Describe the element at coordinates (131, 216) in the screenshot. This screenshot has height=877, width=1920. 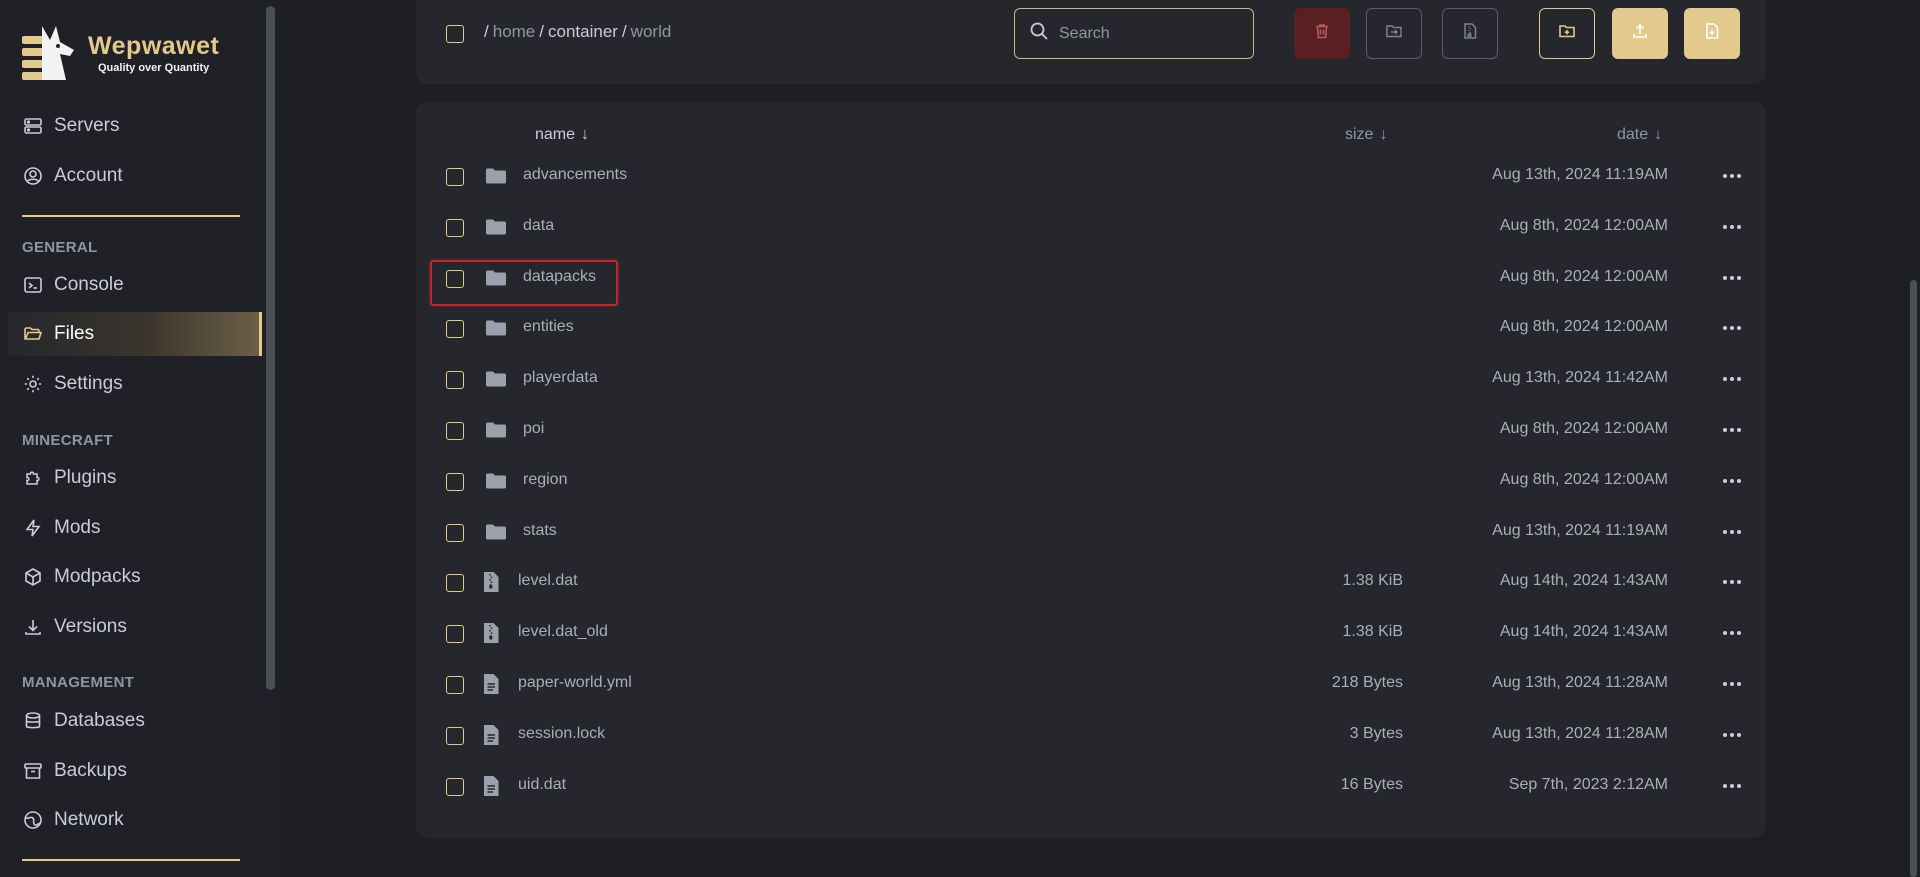
I see `sidebar-divider` at that location.